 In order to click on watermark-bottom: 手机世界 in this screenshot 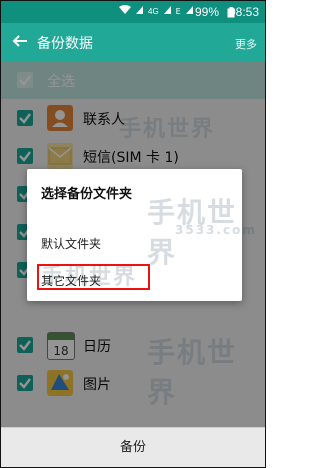, I will do `click(192, 372)`.